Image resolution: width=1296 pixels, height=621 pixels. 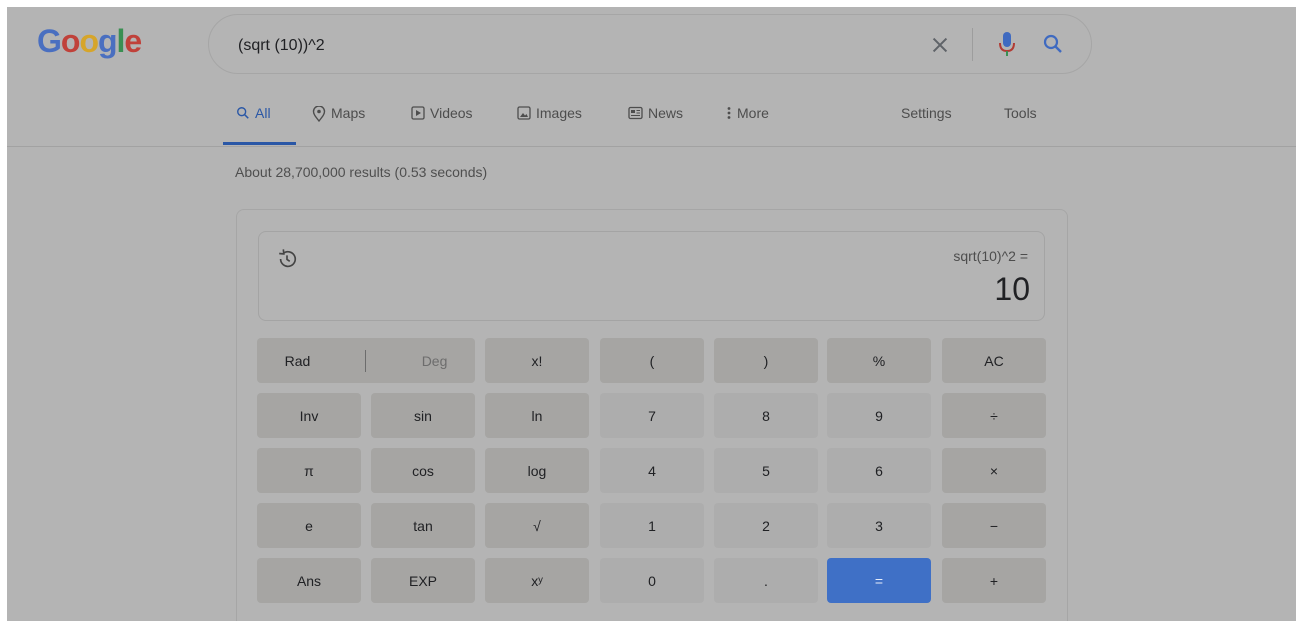 I want to click on clear-icon, so click(x=940, y=45).